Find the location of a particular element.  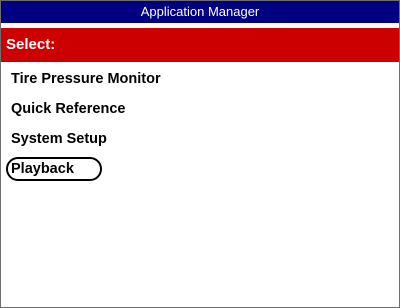

select-label: Select: is located at coordinates (31, 44).